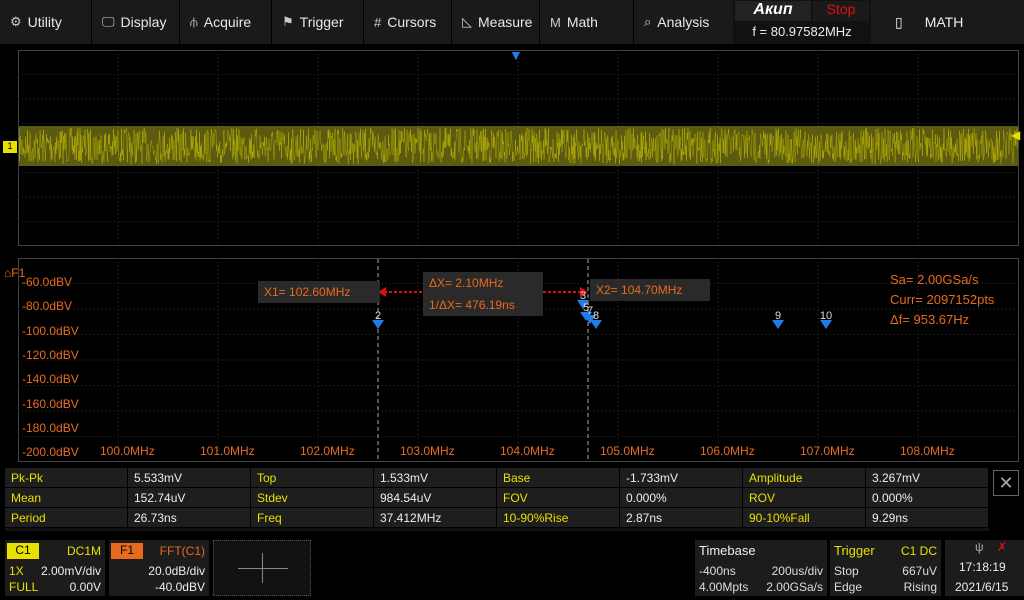 This screenshot has height=600, width=1024. I want to click on y-tick-label: -120.0dBV, so click(50, 354).